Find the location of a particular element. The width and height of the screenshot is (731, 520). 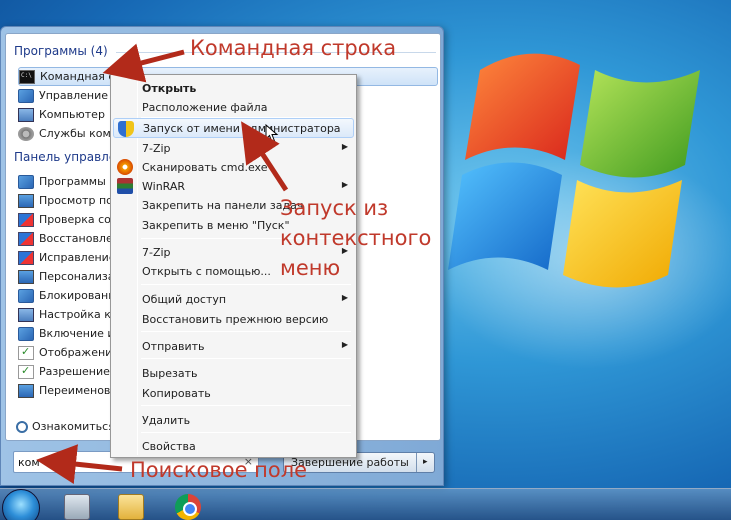

ctx-share: Общий доступ ▶ is located at coordinates (233, 299).